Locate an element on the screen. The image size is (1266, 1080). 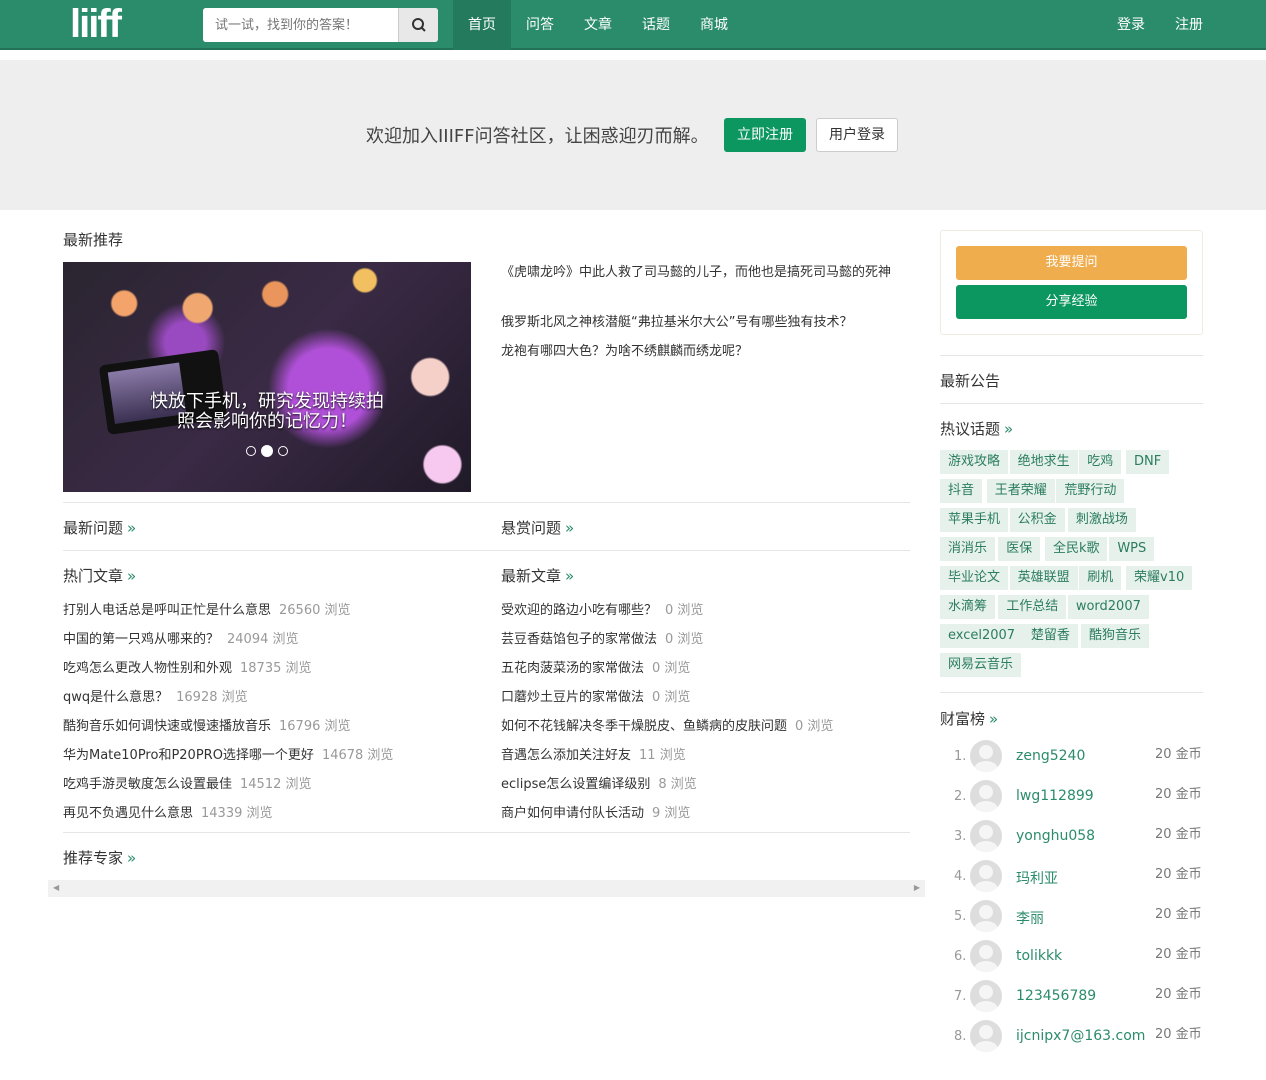
article-item: 中国的第一只鸡从哪来的？ 24094 浏览 is located at coordinates (181, 637).